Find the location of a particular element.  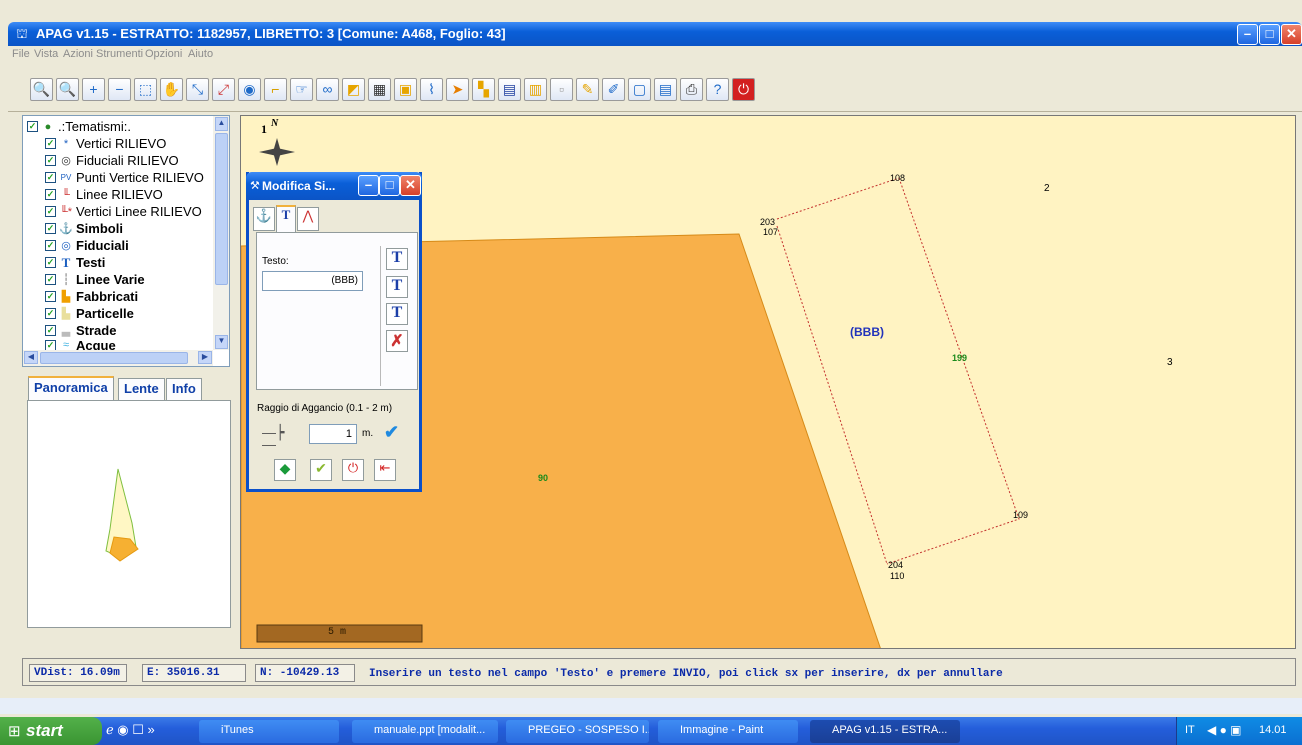

tree-item: ✓ ╙ Linee RILIEVO is located at coordinates (104, 194).